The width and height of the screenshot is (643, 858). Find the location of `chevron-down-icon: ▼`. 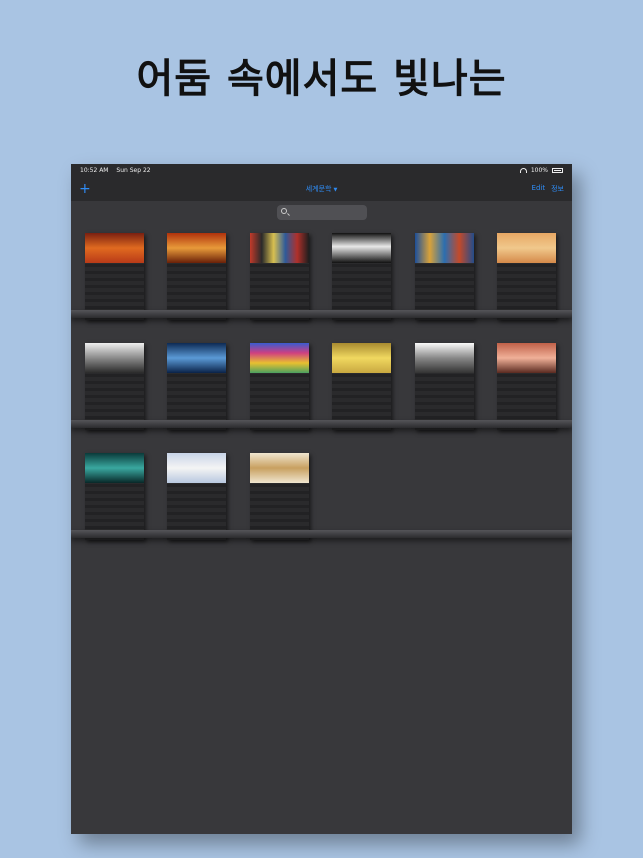

chevron-down-icon: ▼ is located at coordinates (335, 190).